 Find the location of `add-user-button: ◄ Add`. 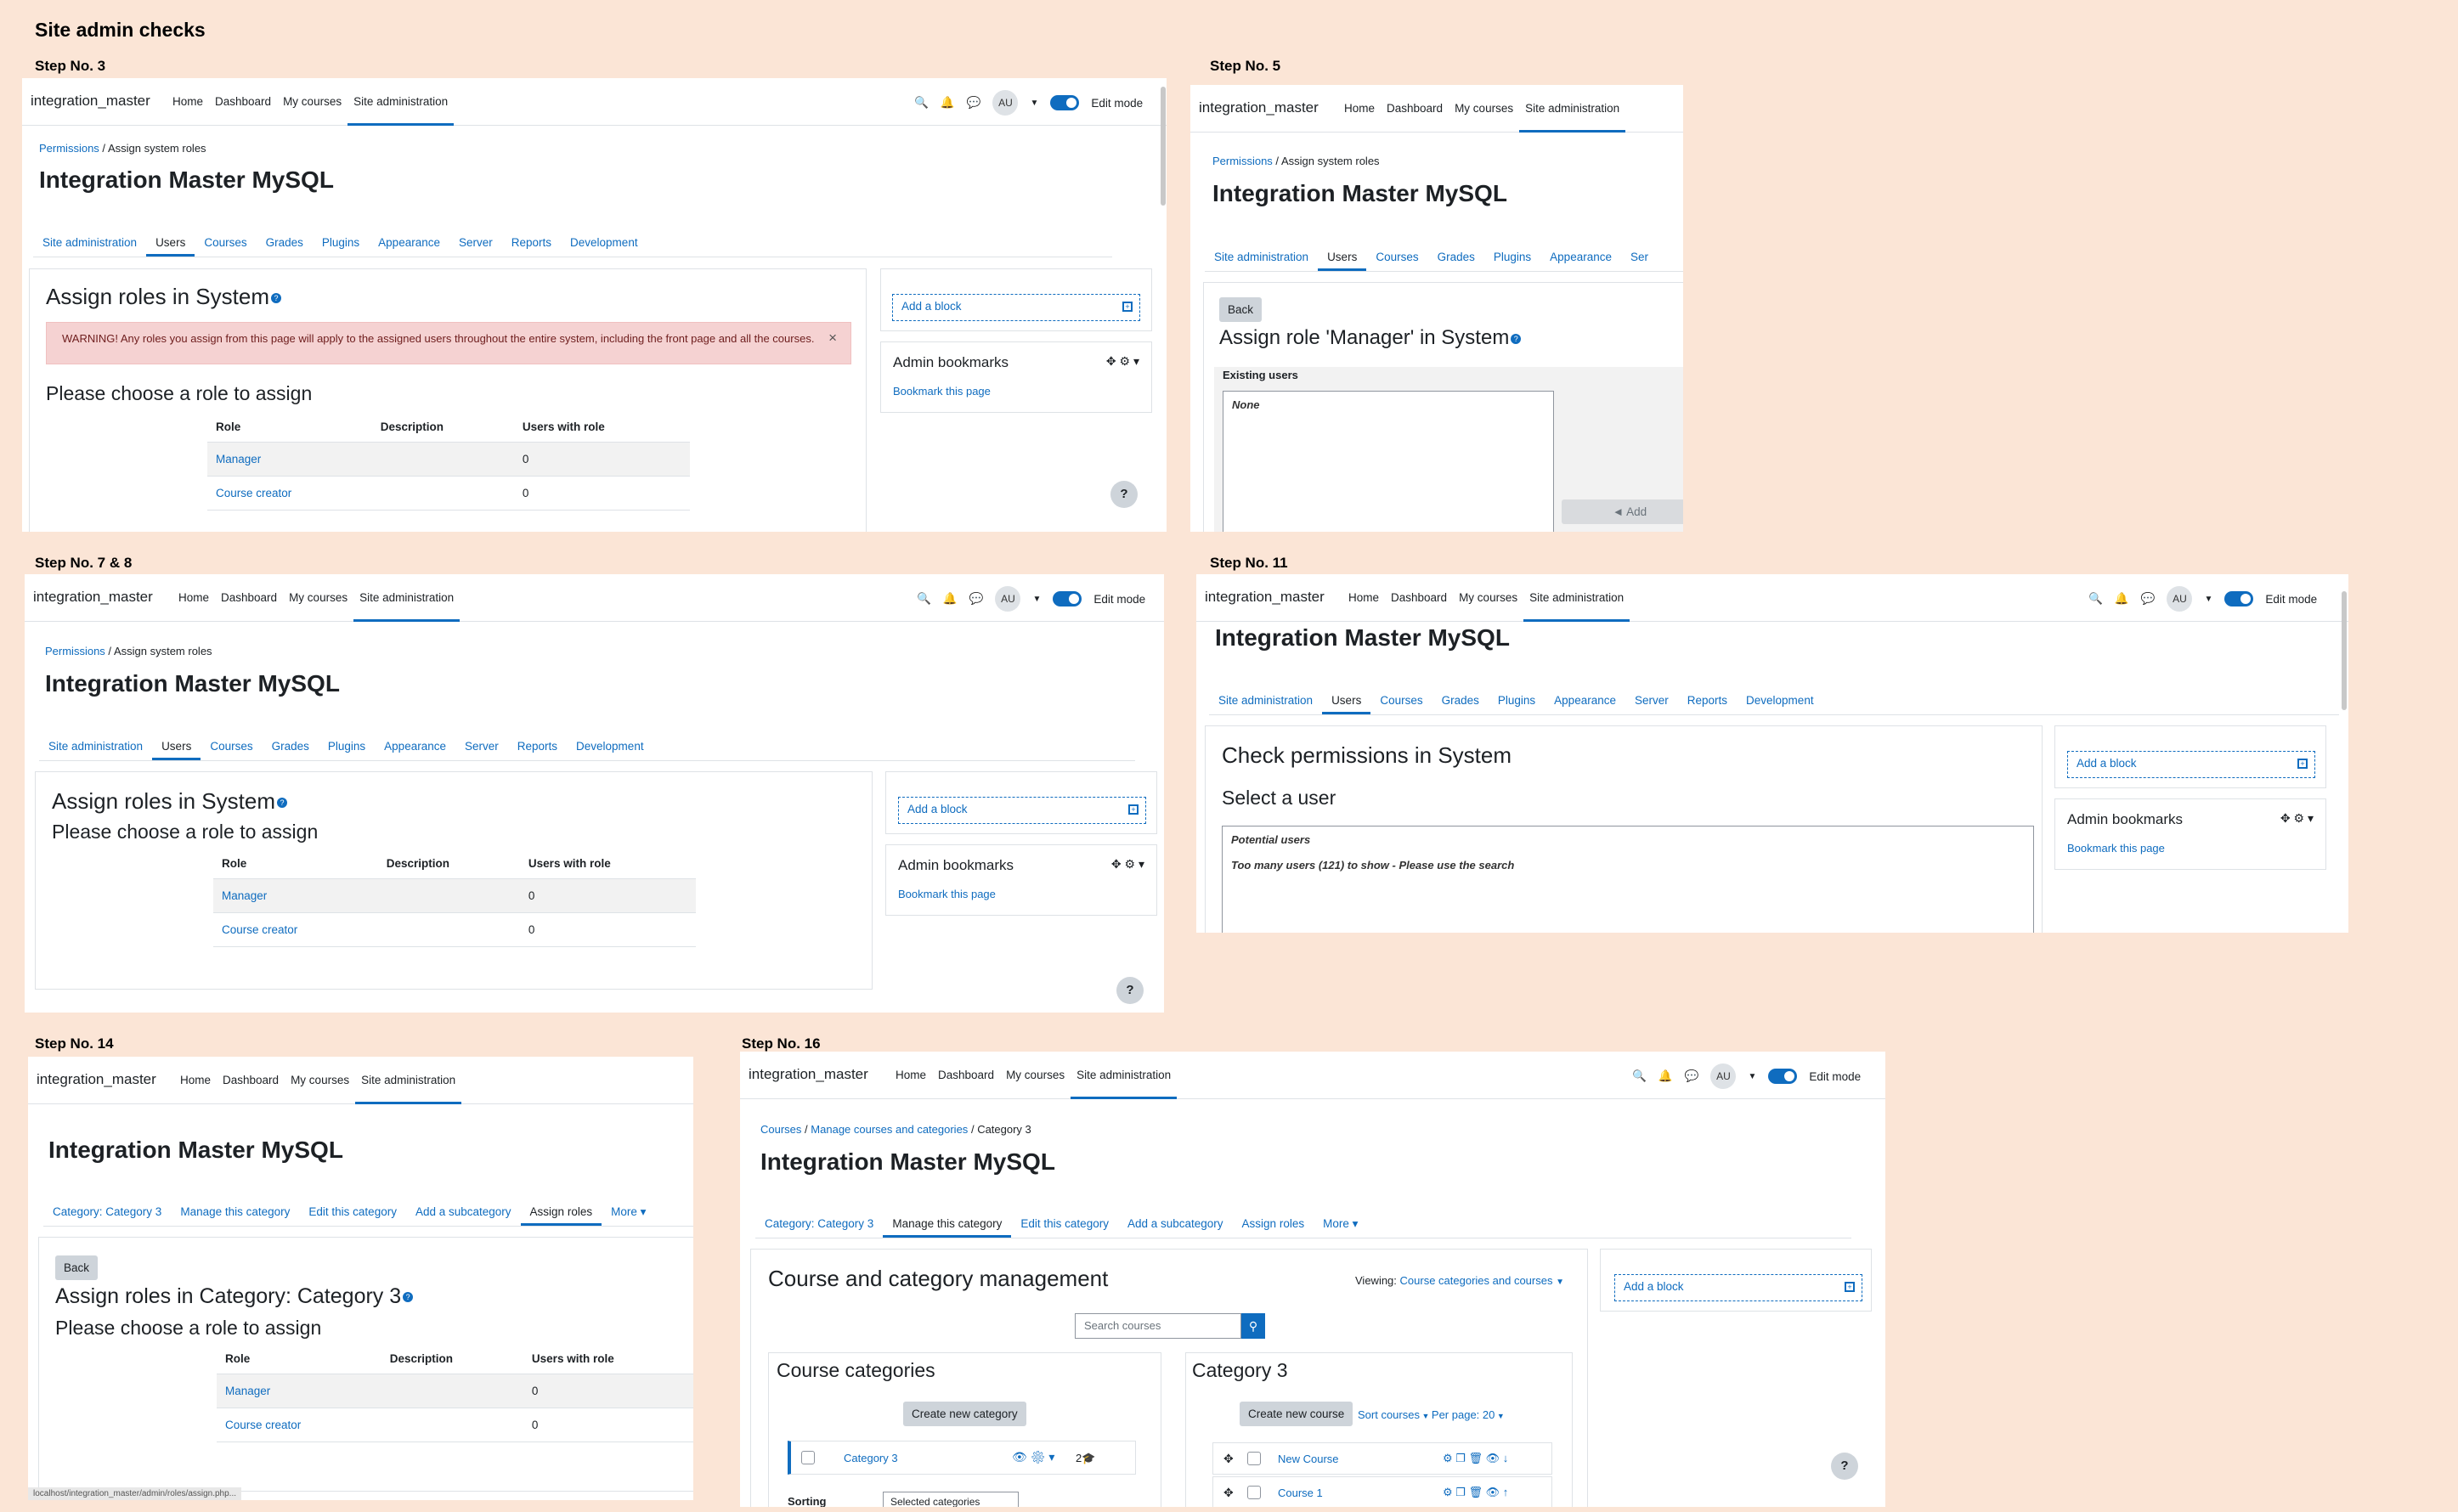

add-user-button: ◄ Add is located at coordinates (1623, 511).